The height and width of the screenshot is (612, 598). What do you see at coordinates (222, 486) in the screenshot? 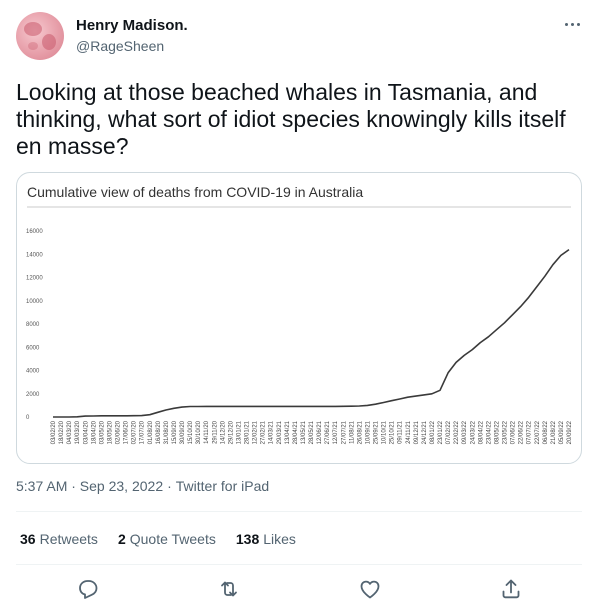
I see `source: Twitter for iPad` at bounding box center [222, 486].